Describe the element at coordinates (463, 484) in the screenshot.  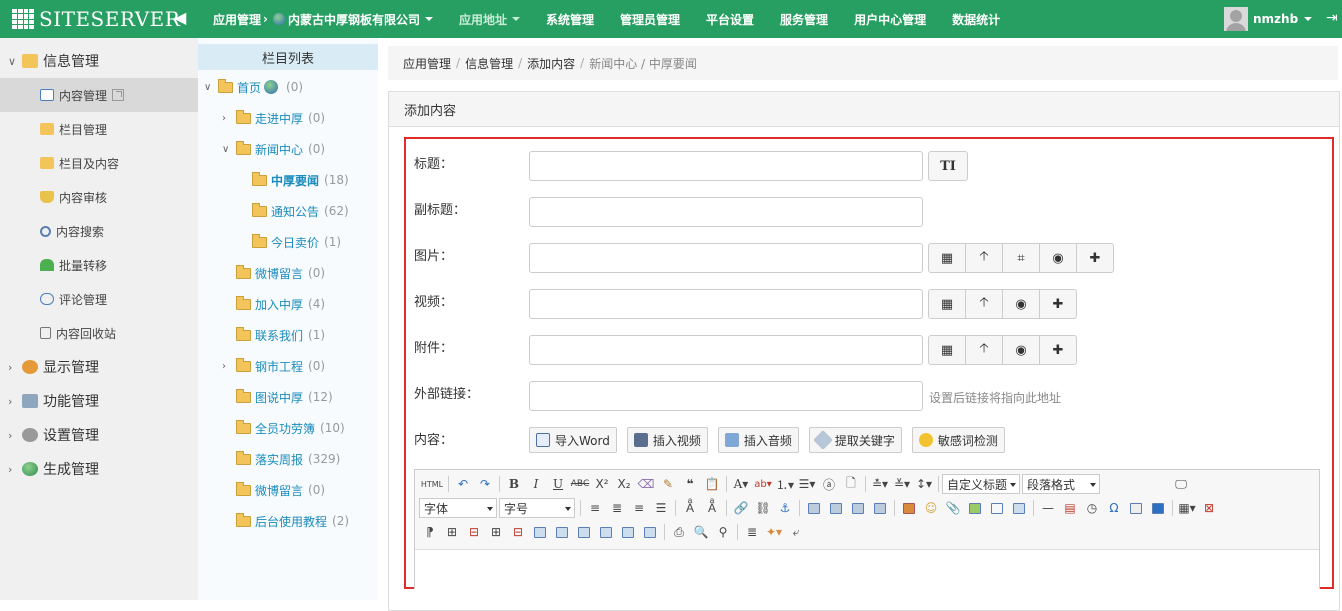
I see `undo-icon: ↶` at that location.